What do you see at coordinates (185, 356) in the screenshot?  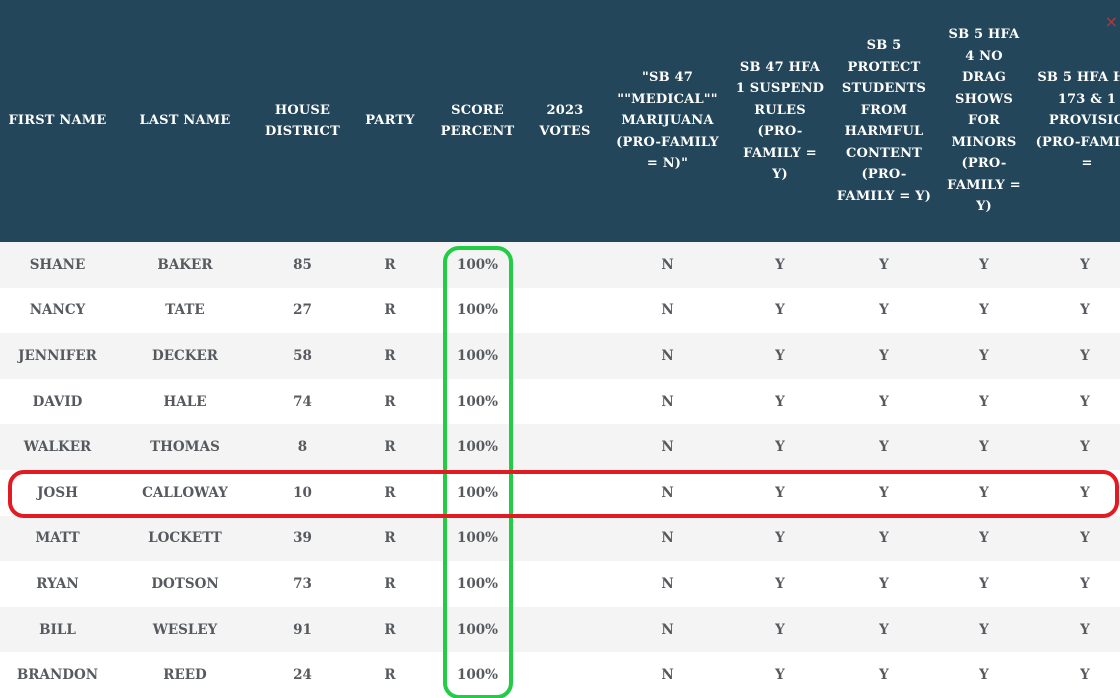 I see `cell-last-name: DECKER` at bounding box center [185, 356].